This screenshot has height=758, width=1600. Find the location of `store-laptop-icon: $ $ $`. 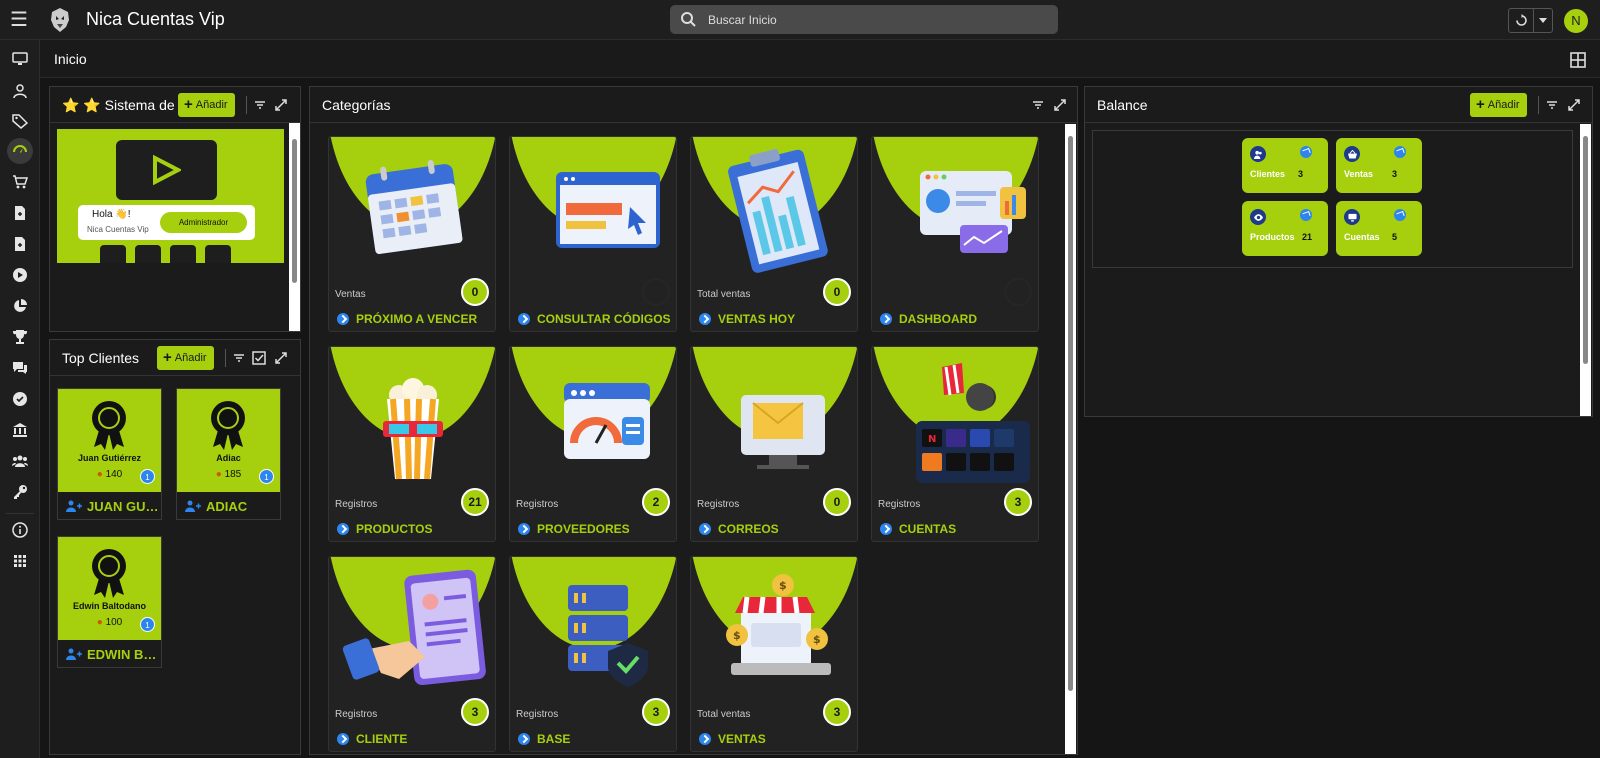

store-laptop-icon: $ $ $ is located at coordinates (778, 624).